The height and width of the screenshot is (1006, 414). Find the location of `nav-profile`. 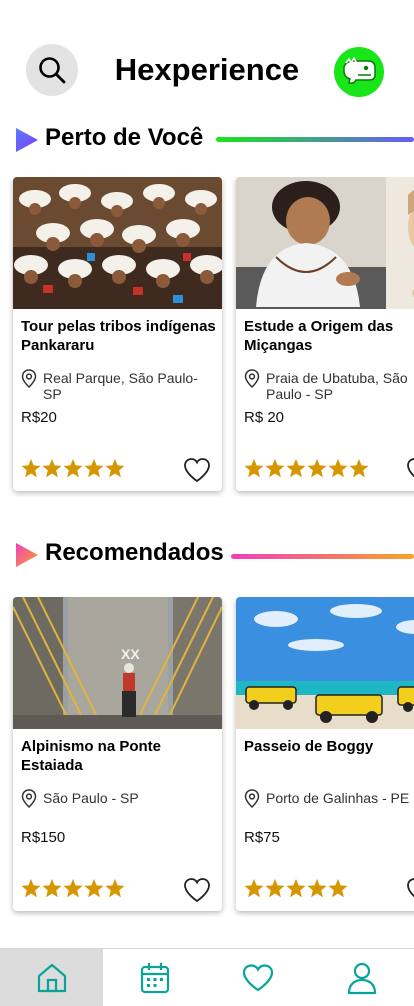

nav-profile is located at coordinates (361, 977).